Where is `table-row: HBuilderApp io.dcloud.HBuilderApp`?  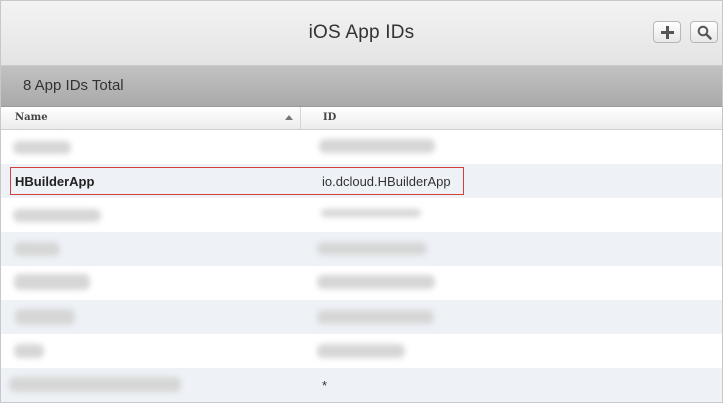
table-row: HBuilderApp io.dcloud.HBuilderApp is located at coordinates (361, 181).